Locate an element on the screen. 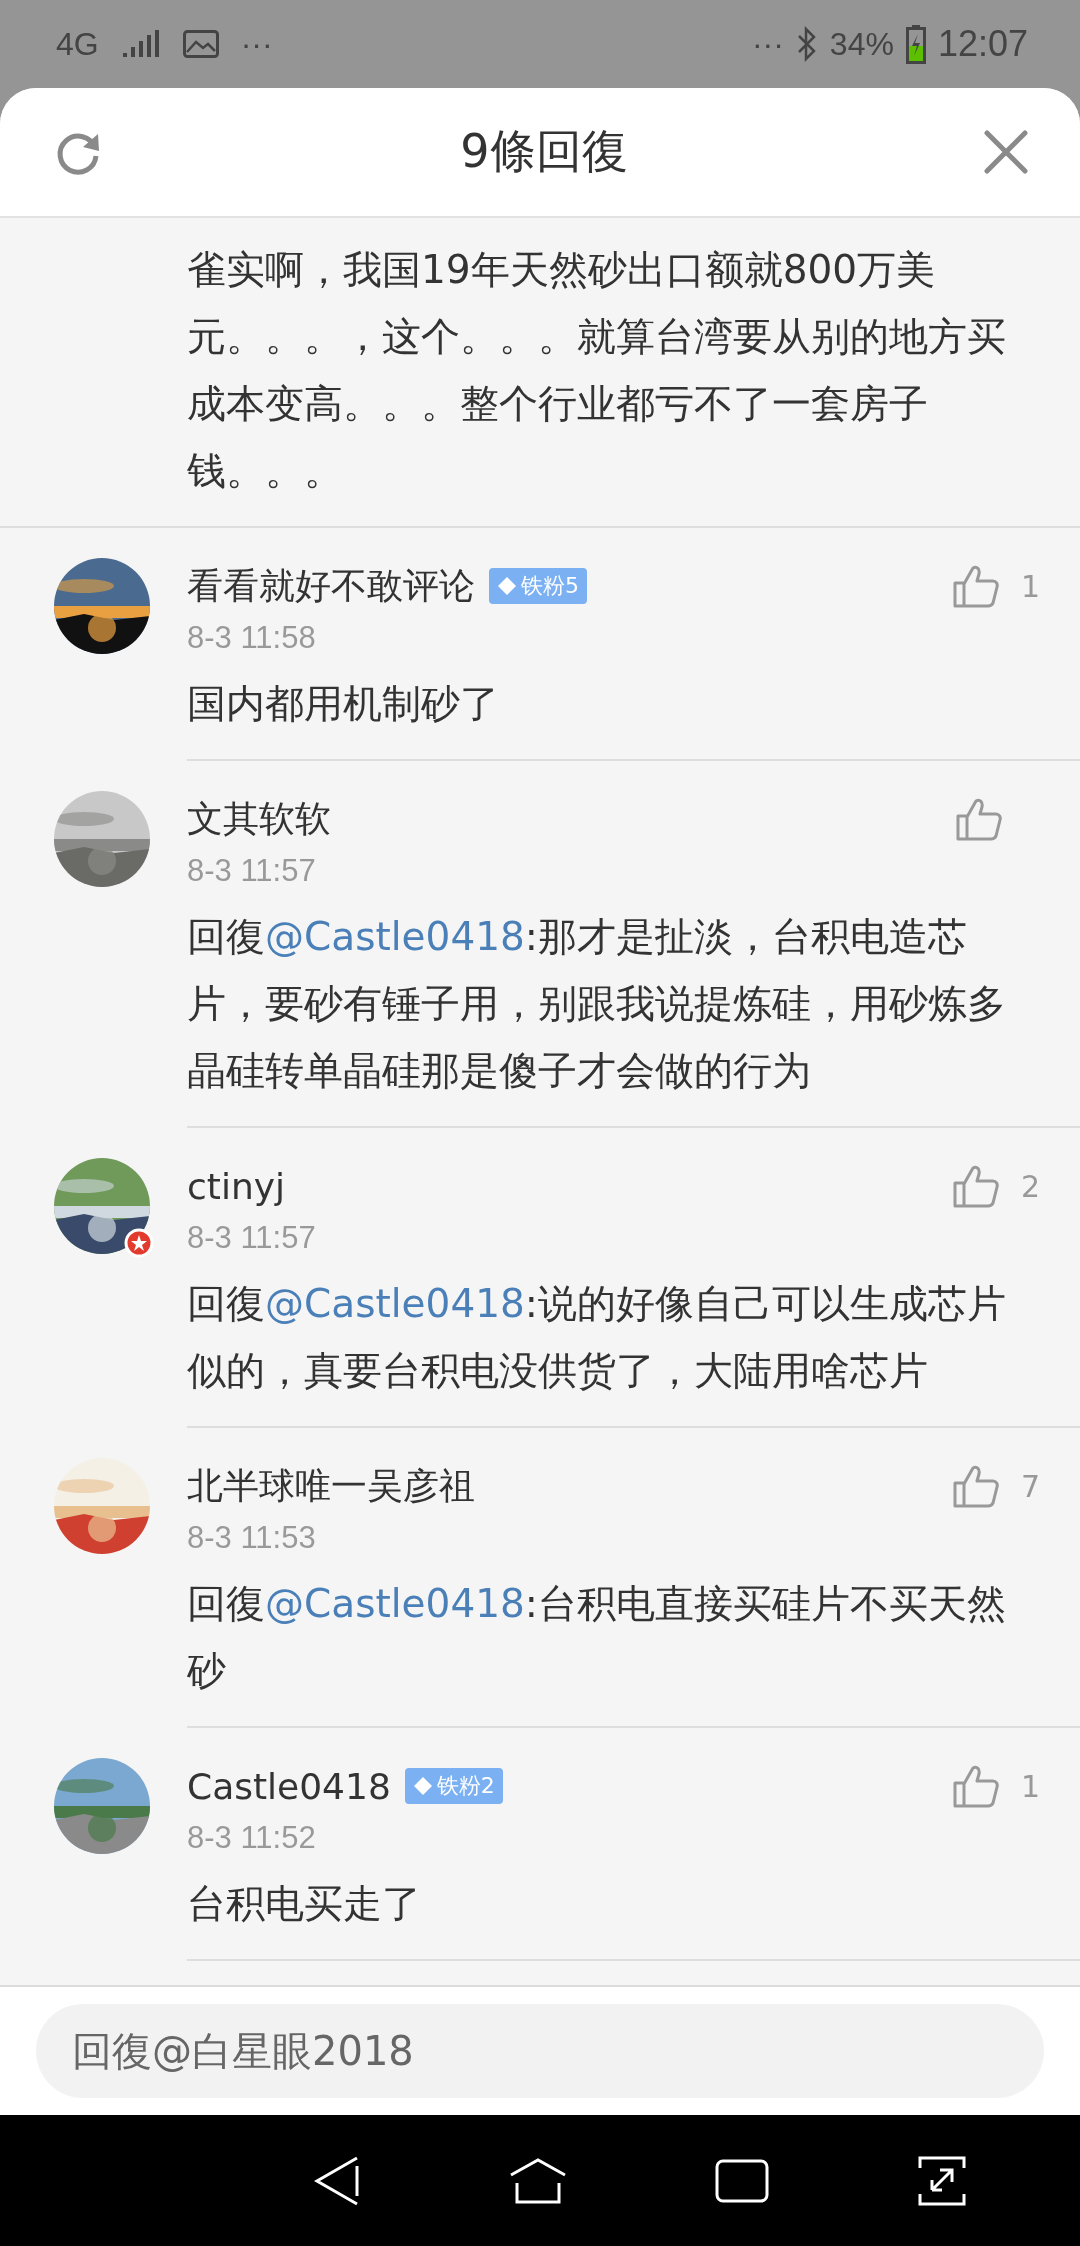 This screenshot has height=2246, width=1080. comment-text: 台积电买走了 is located at coordinates (304, 1904).